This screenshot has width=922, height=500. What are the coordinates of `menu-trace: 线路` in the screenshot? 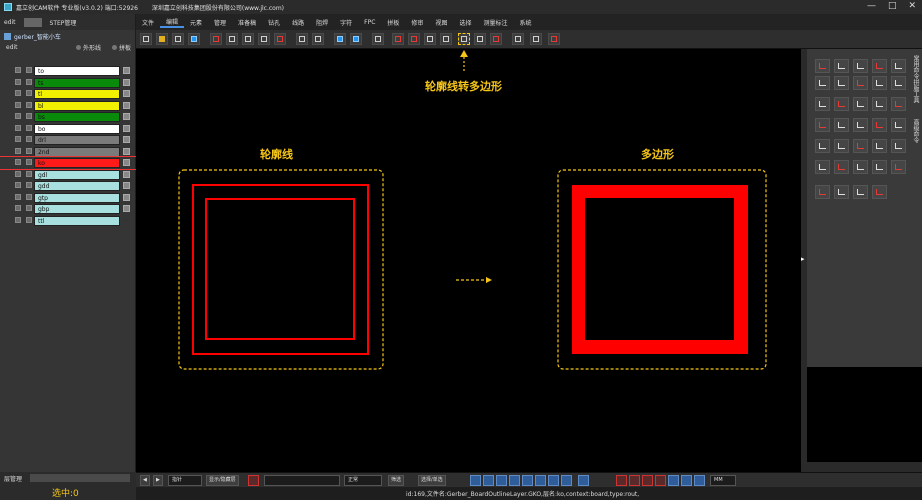 It's located at (298, 22).